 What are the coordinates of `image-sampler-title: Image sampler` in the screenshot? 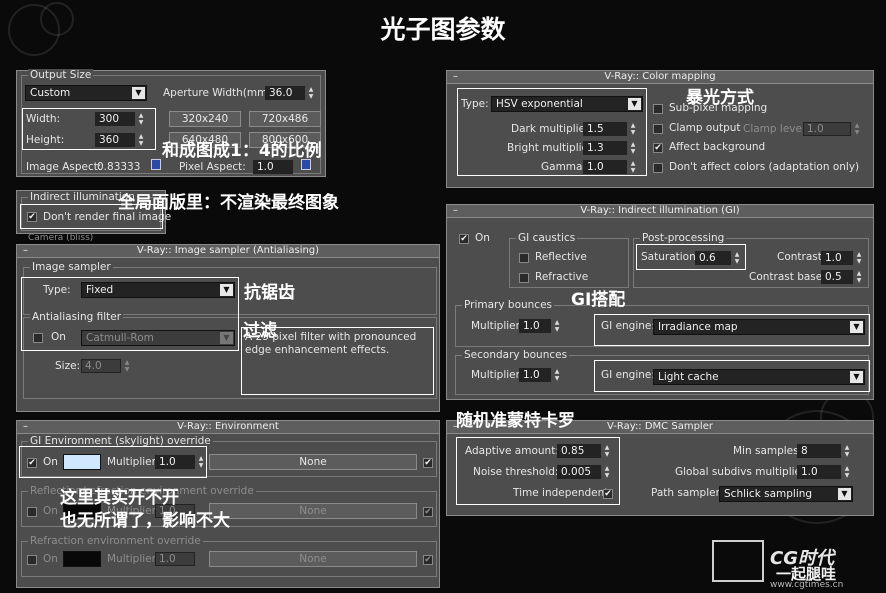 It's located at (71, 267).